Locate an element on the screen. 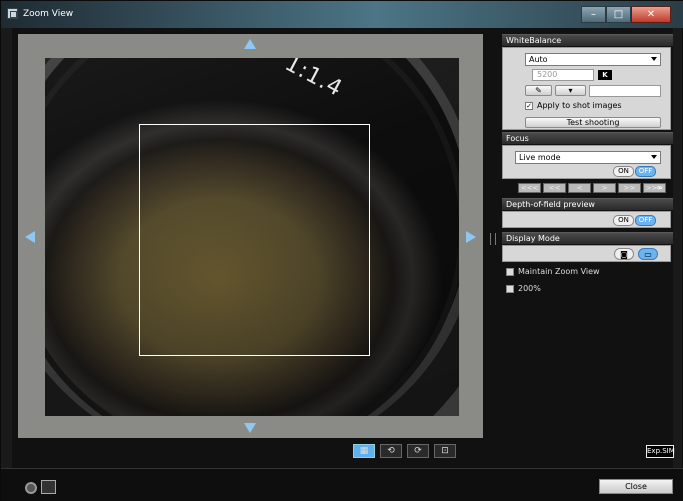 This screenshot has width=683, height=501. infinity-icon: ∞ is located at coordinates (659, 187).